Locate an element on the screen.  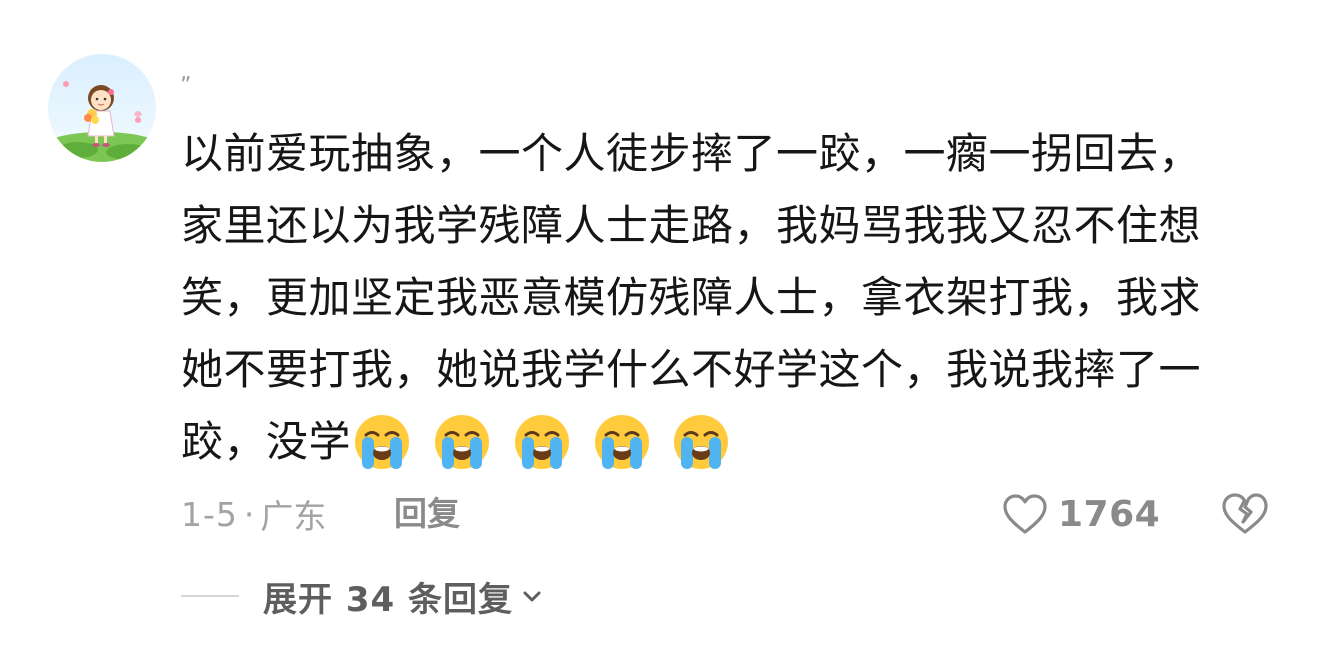
comment-line: 跤，没学 is located at coordinates (266, 441).